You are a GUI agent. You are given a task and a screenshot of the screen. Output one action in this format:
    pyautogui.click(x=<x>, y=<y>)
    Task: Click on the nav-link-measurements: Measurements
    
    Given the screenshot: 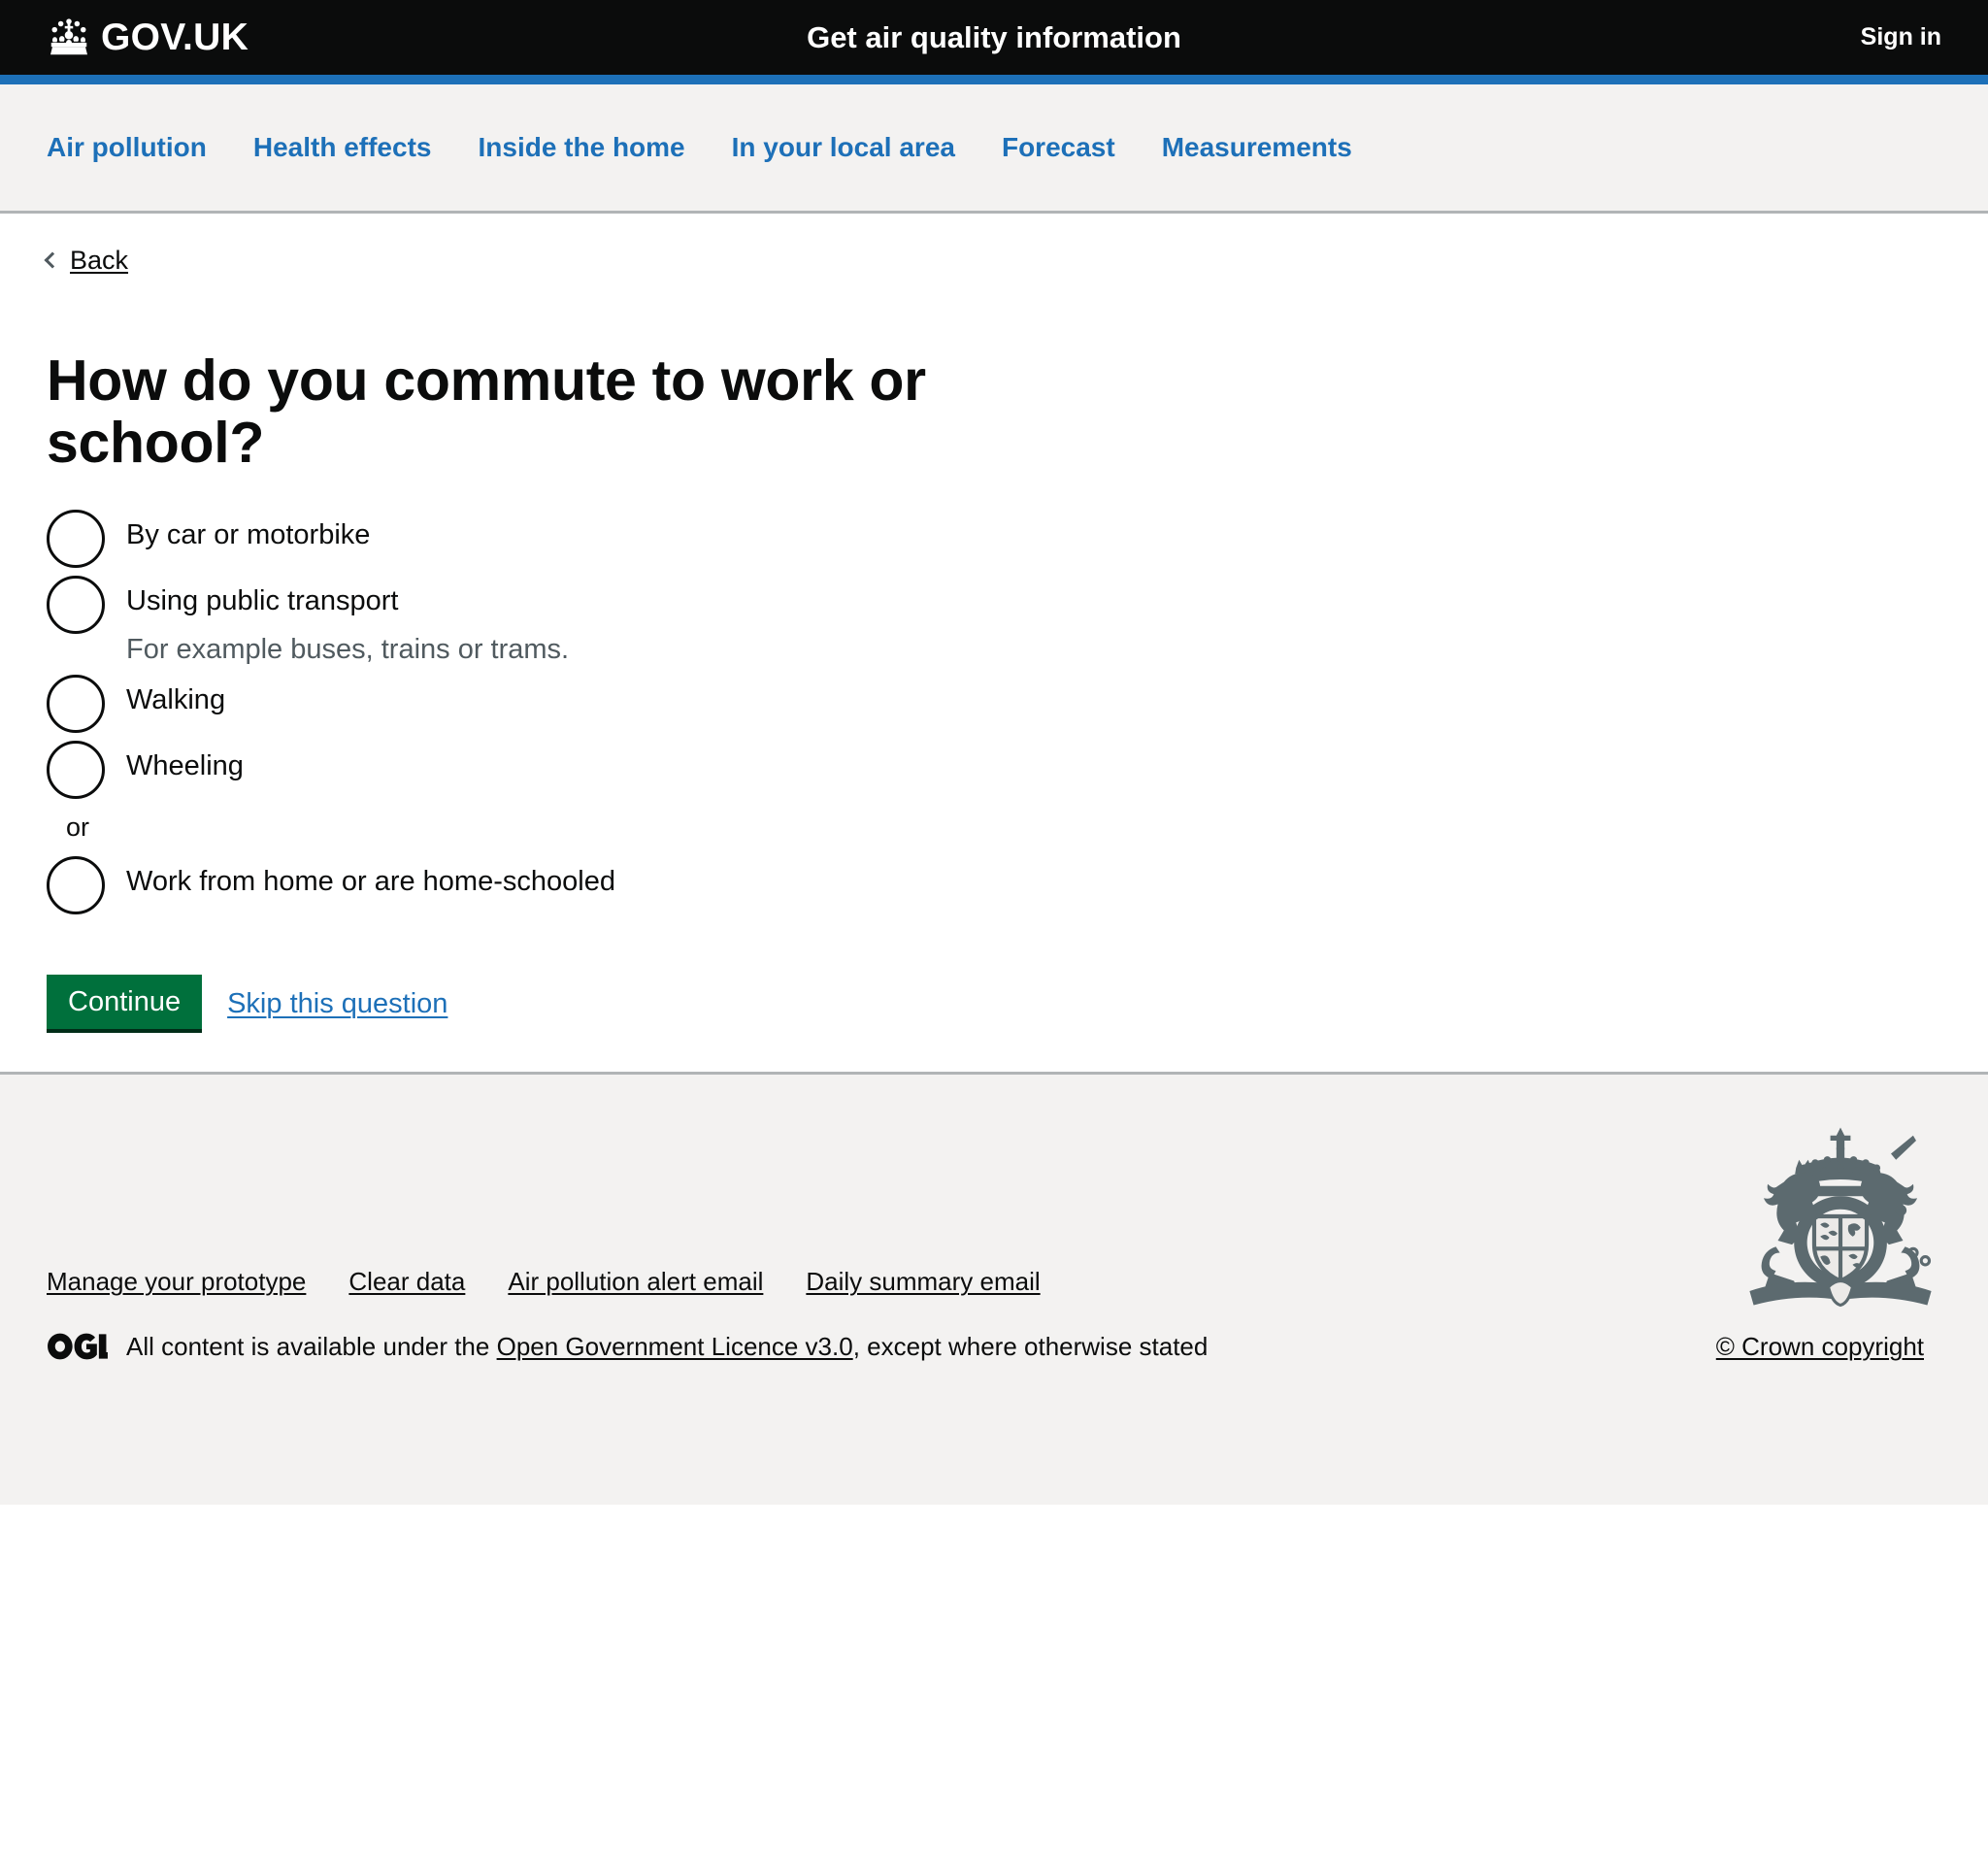 What is the action you would take?
    pyautogui.click(x=1257, y=147)
    